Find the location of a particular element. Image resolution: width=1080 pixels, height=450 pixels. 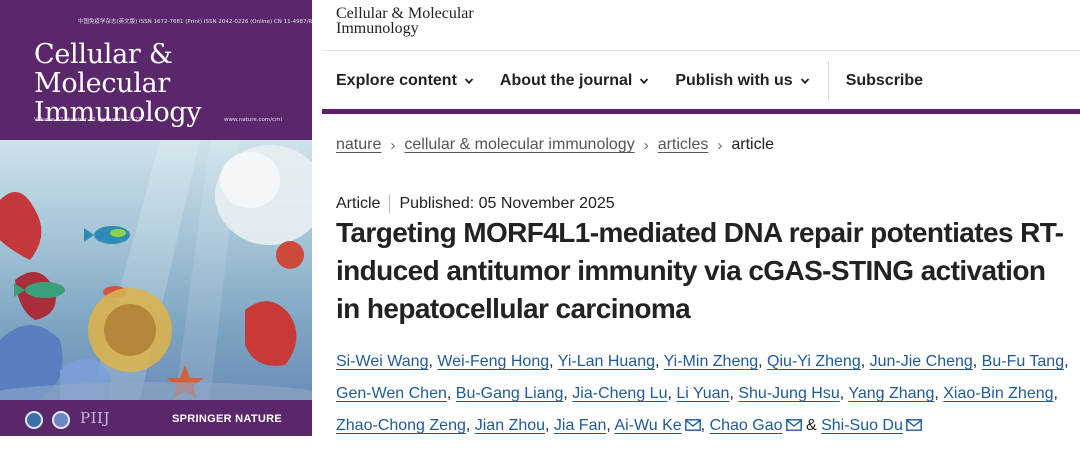

author-link: Jia Fan is located at coordinates (580, 425).